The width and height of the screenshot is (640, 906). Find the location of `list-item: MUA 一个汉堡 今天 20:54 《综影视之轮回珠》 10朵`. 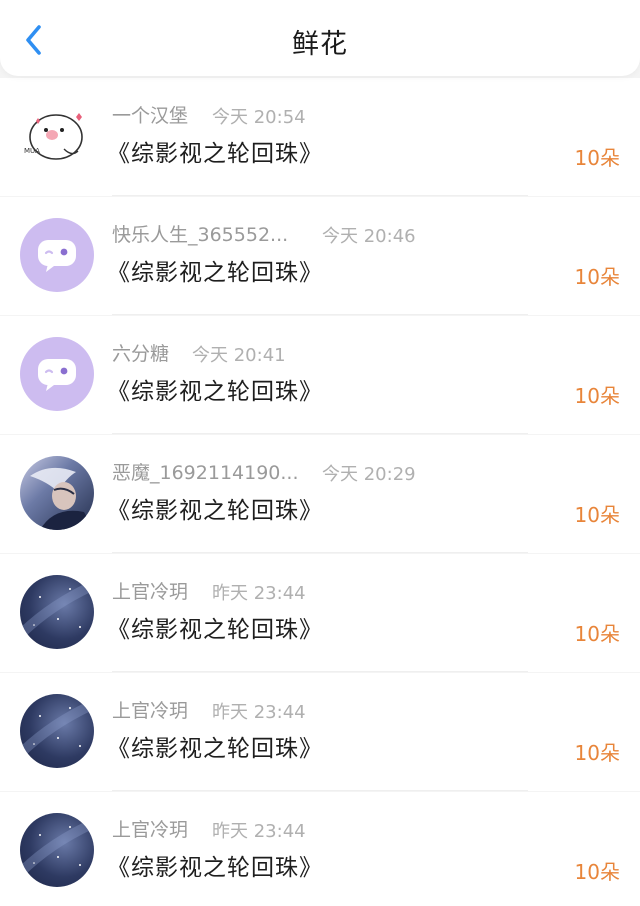

list-item: MUA 一个汉堡 今天 20:54 《综影视之轮回珠》 10朵 is located at coordinates (320, 137).